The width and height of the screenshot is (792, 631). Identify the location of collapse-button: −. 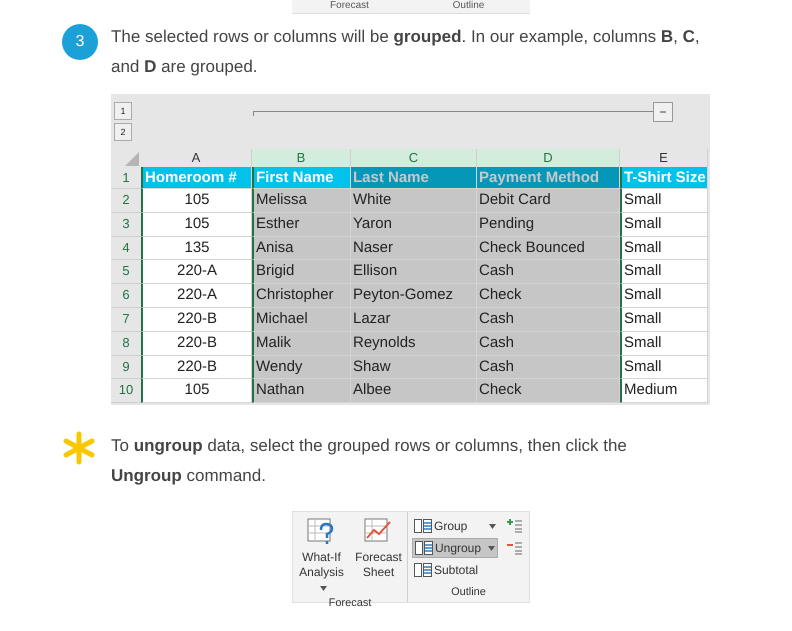
(663, 112).